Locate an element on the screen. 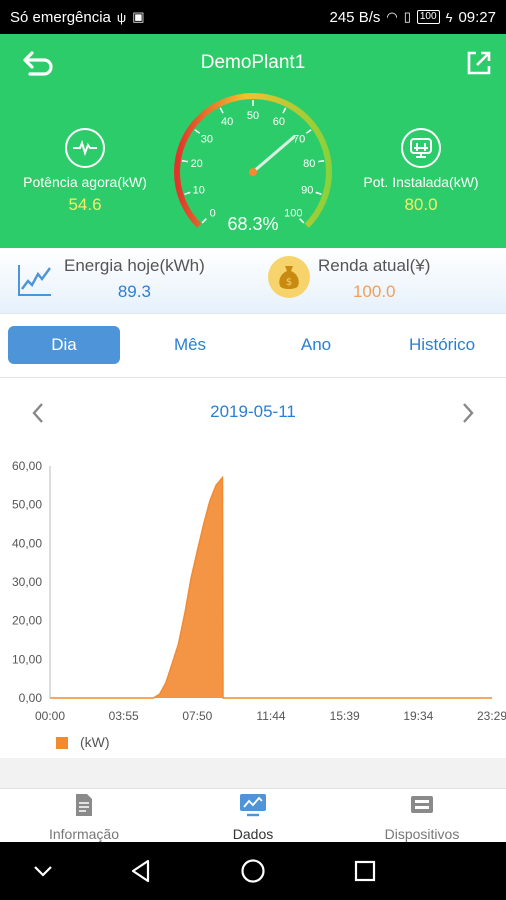 This screenshot has height=900, width=506. gauge-tick-label: 40 is located at coordinates (227, 122).